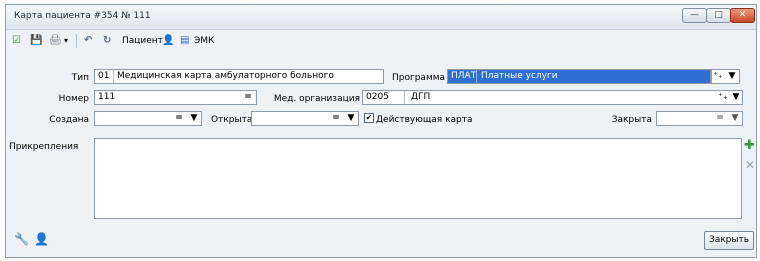 This screenshot has height=261, width=760. What do you see at coordinates (96, 118) in the screenshot?
I see `created-value` at bounding box center [96, 118].